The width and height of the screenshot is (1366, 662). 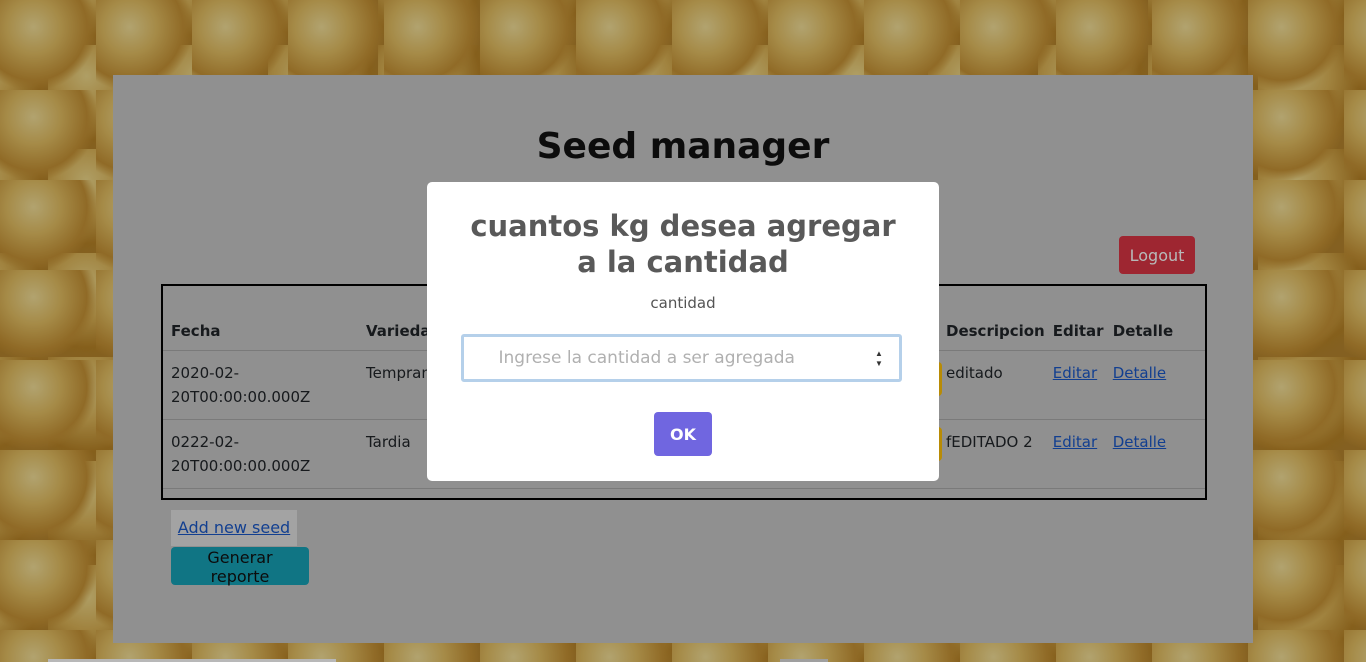 What do you see at coordinates (683, 244) in the screenshot?
I see `dialog-title: cuantos kg desea agregar a la cantidad` at bounding box center [683, 244].